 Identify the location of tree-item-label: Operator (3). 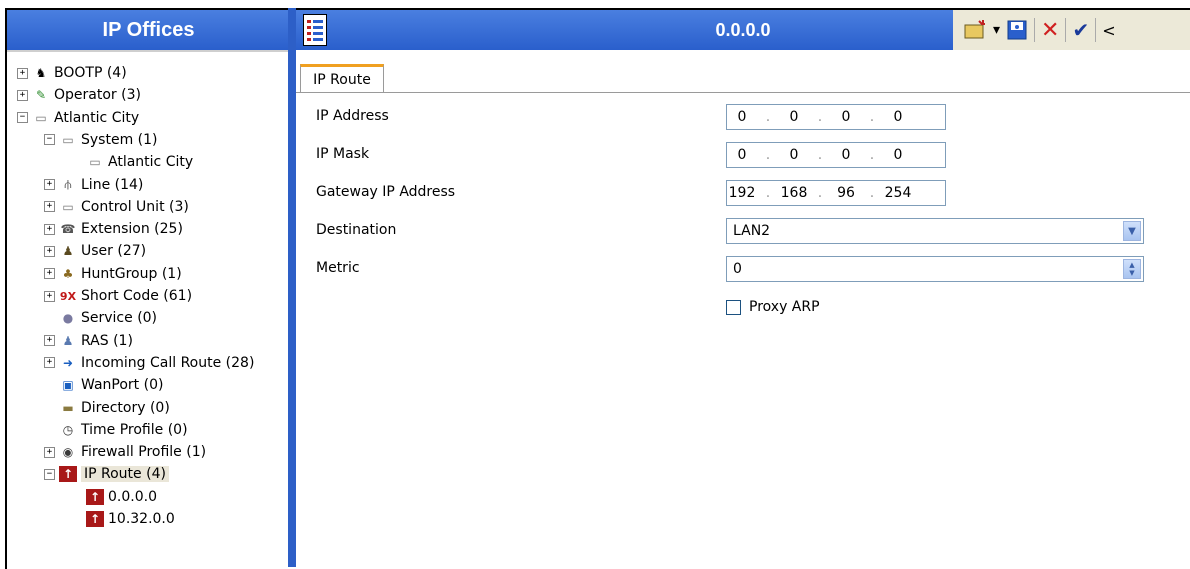
(97, 95).